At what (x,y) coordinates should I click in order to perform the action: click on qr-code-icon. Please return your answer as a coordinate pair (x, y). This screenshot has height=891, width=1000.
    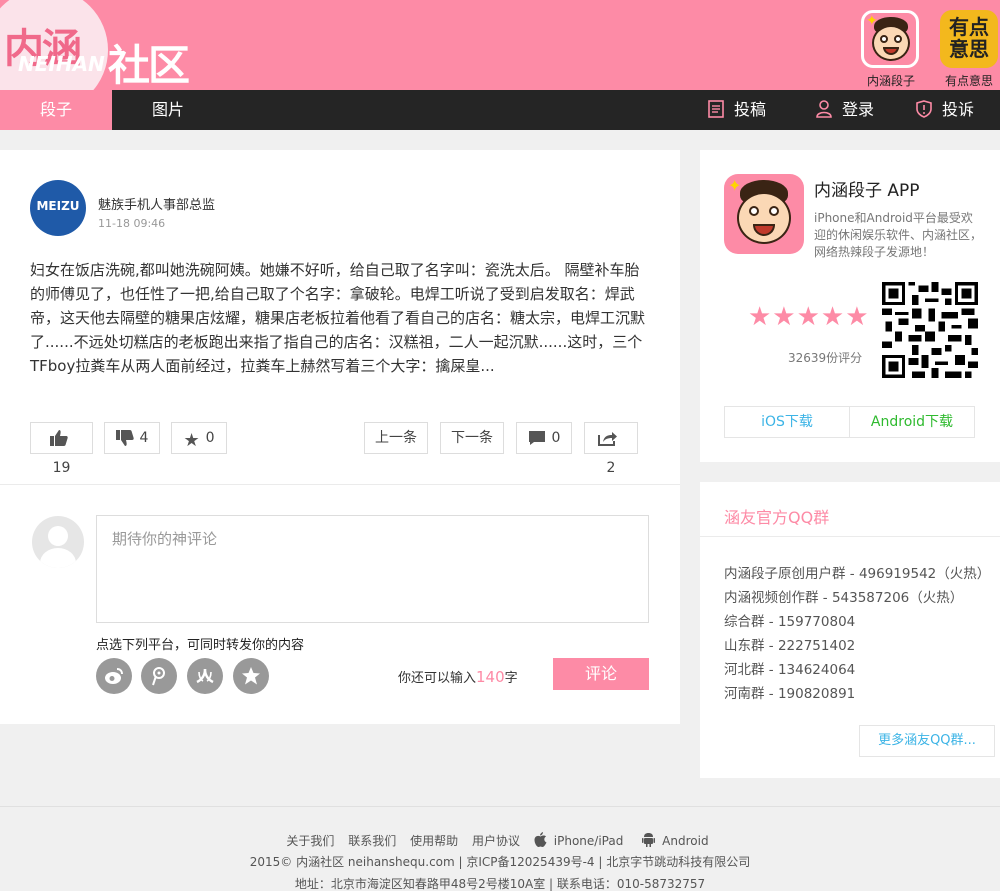
    Looking at the image, I should click on (930, 330).